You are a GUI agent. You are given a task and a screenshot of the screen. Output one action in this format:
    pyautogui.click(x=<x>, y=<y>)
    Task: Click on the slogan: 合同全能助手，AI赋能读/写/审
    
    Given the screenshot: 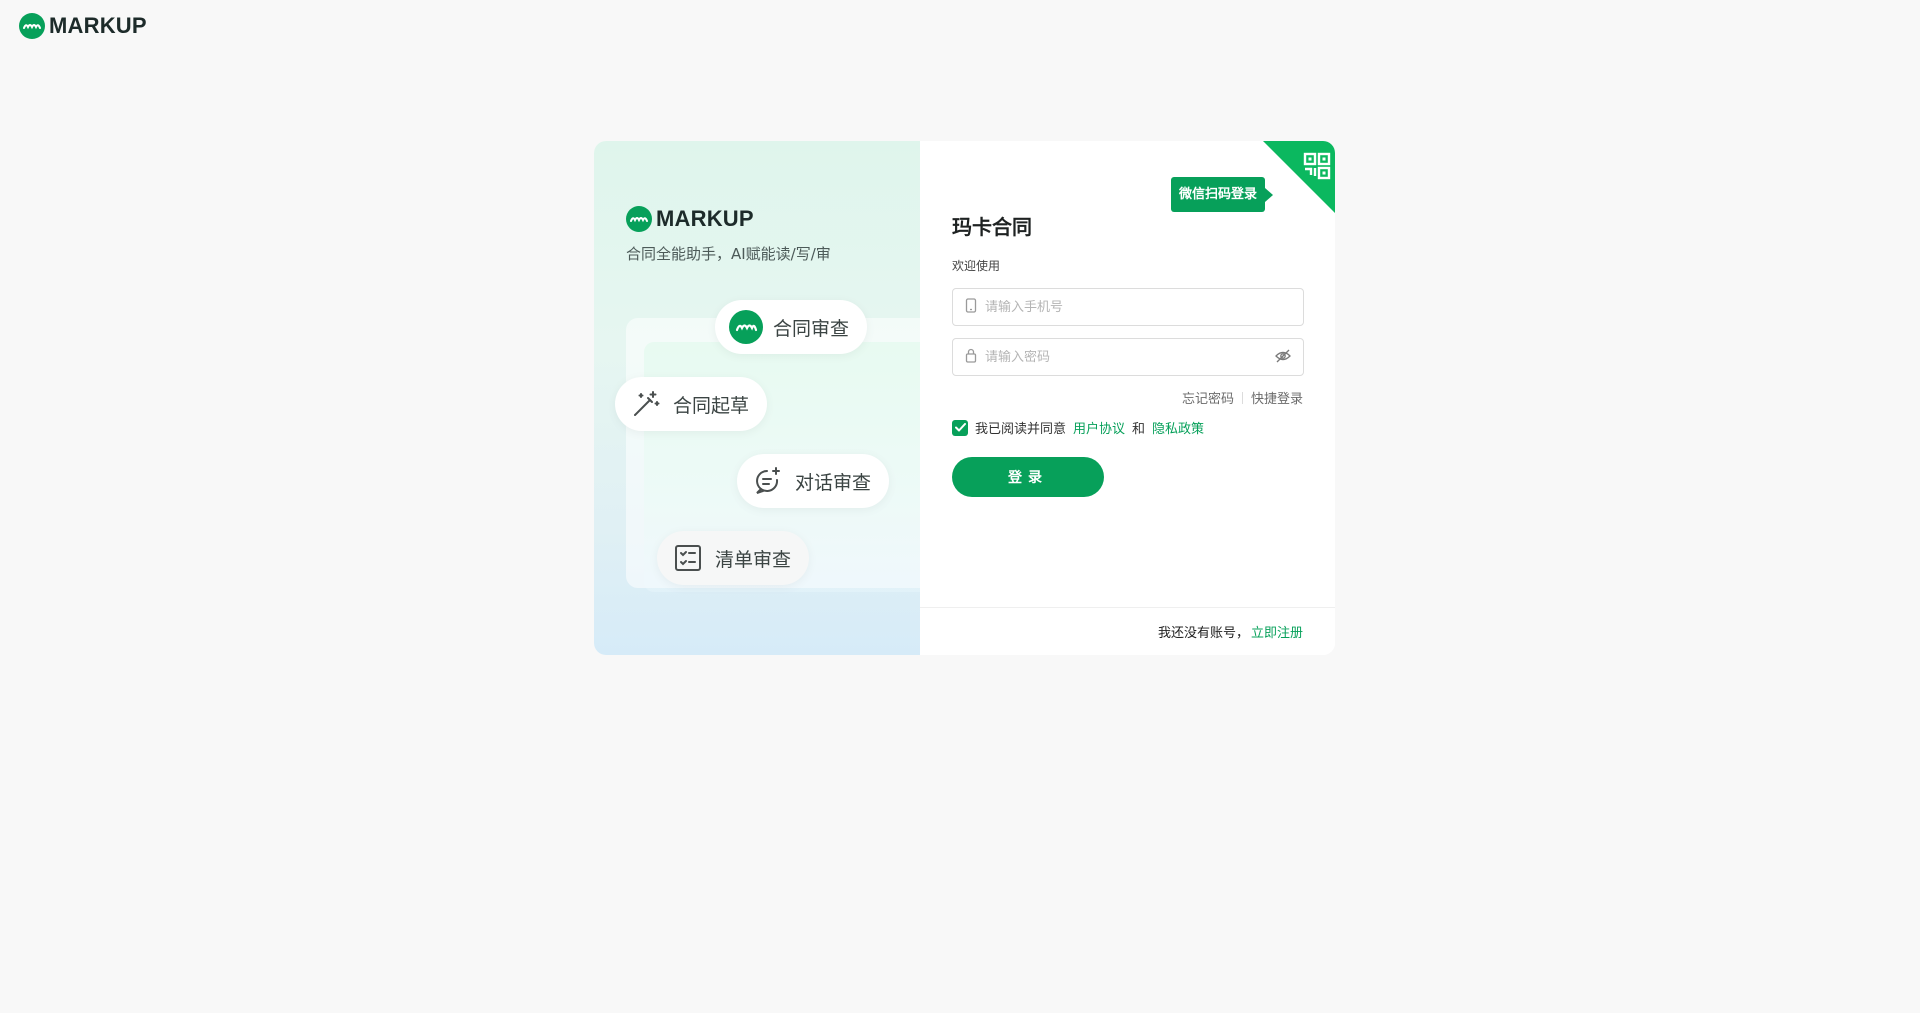 What is the action you would take?
    pyautogui.click(x=728, y=254)
    